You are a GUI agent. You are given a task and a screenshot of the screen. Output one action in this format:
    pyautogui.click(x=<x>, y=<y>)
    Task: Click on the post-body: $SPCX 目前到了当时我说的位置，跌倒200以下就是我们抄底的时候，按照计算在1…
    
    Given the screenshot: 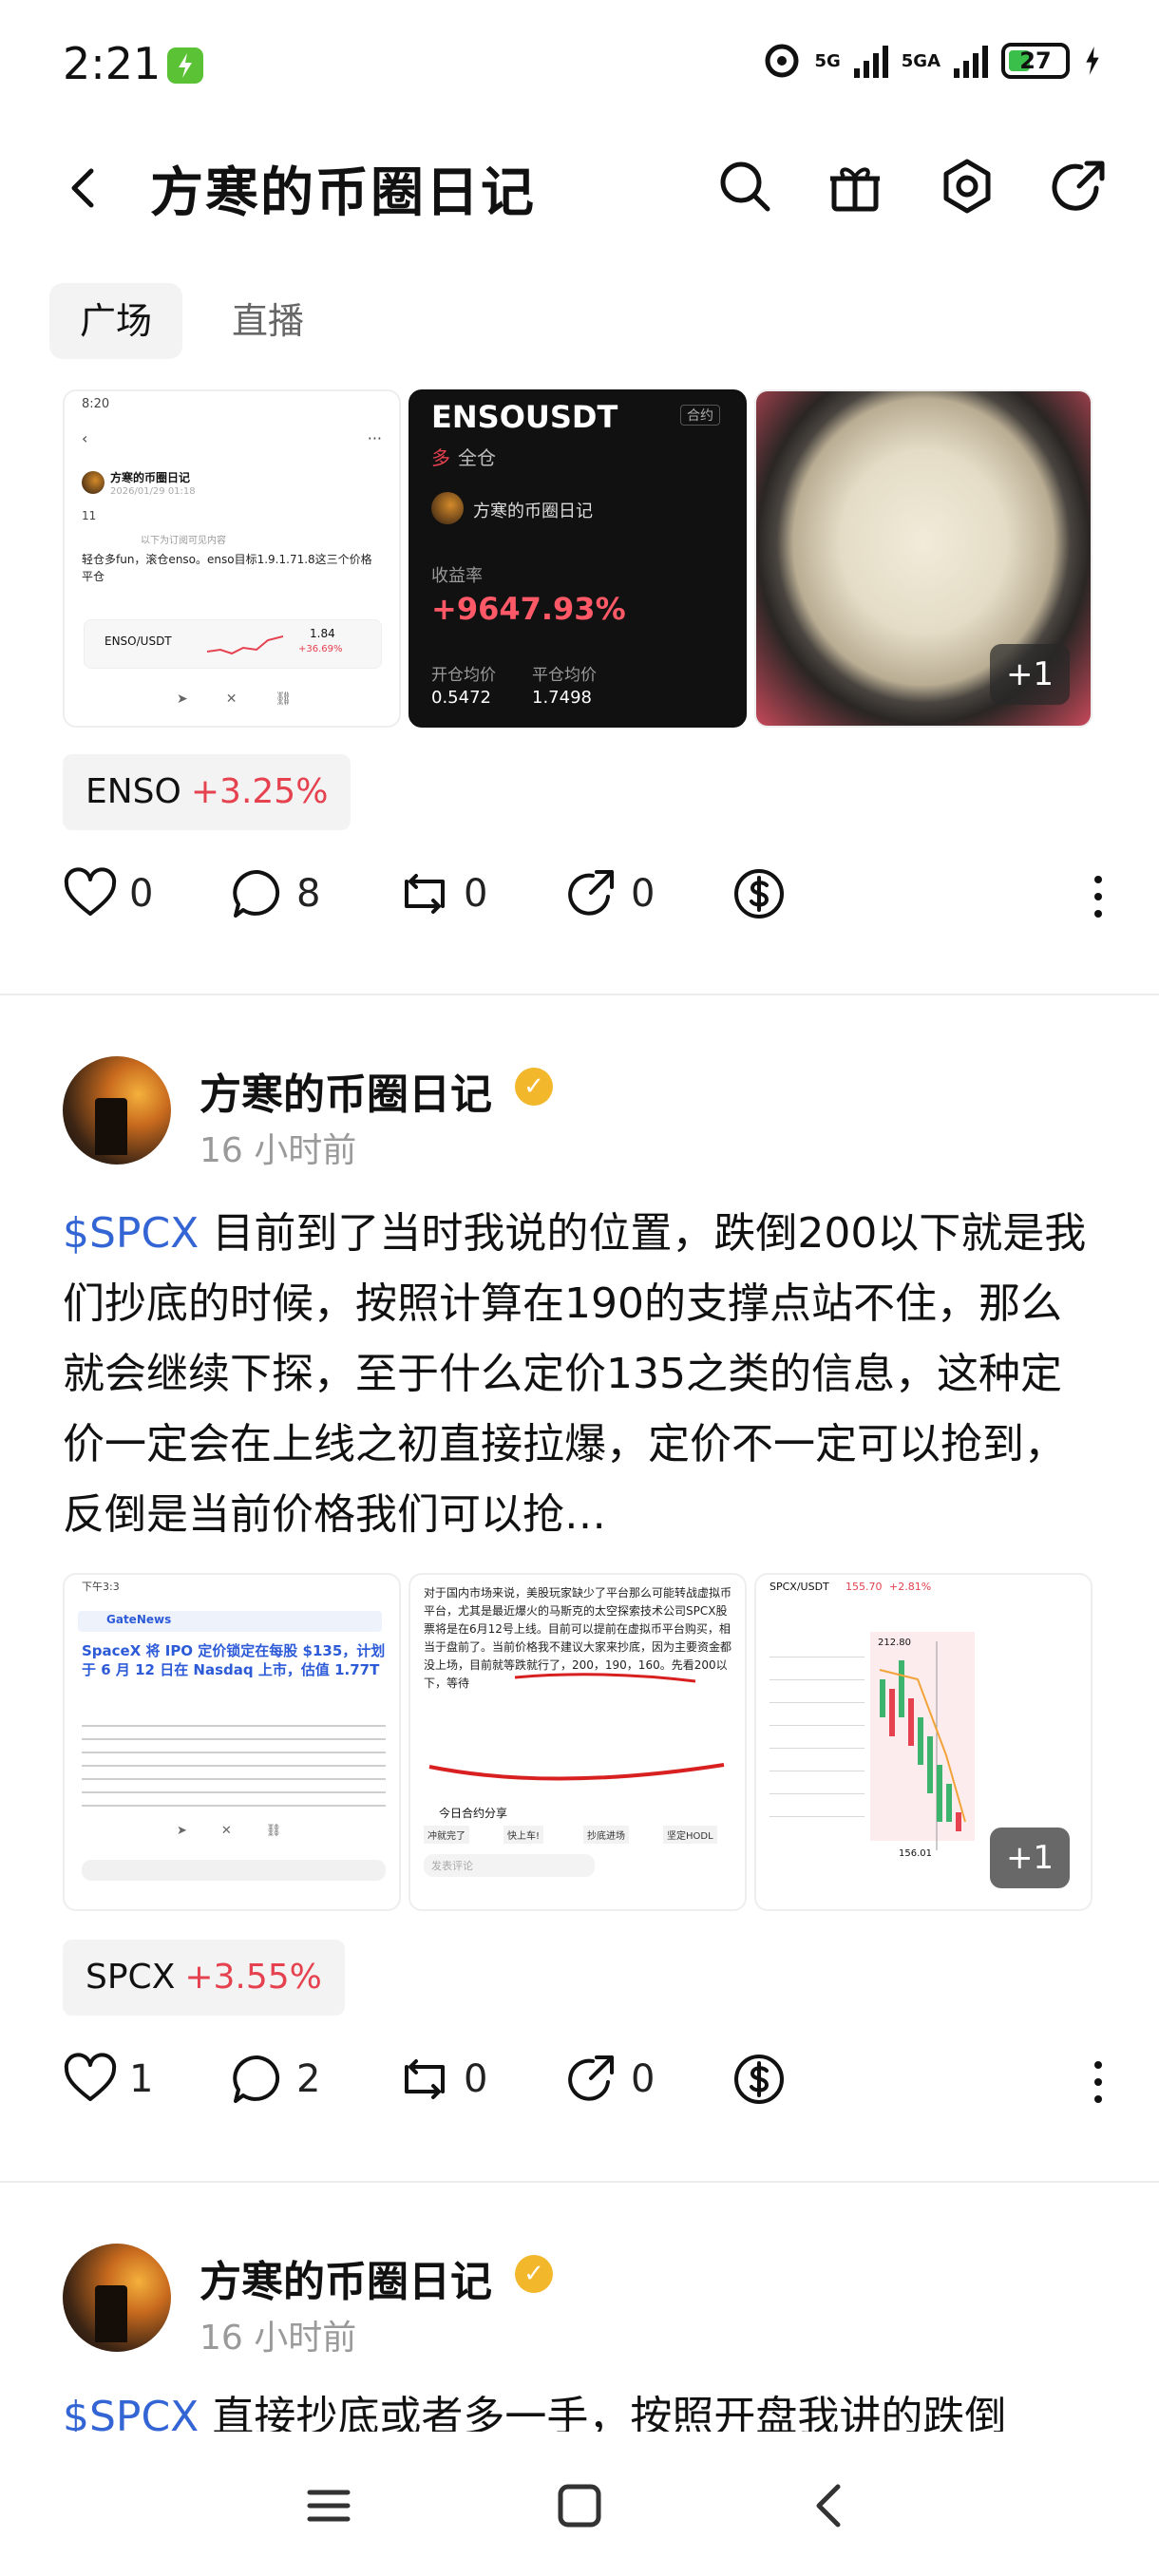 What is the action you would take?
    pyautogui.click(x=580, y=1374)
    